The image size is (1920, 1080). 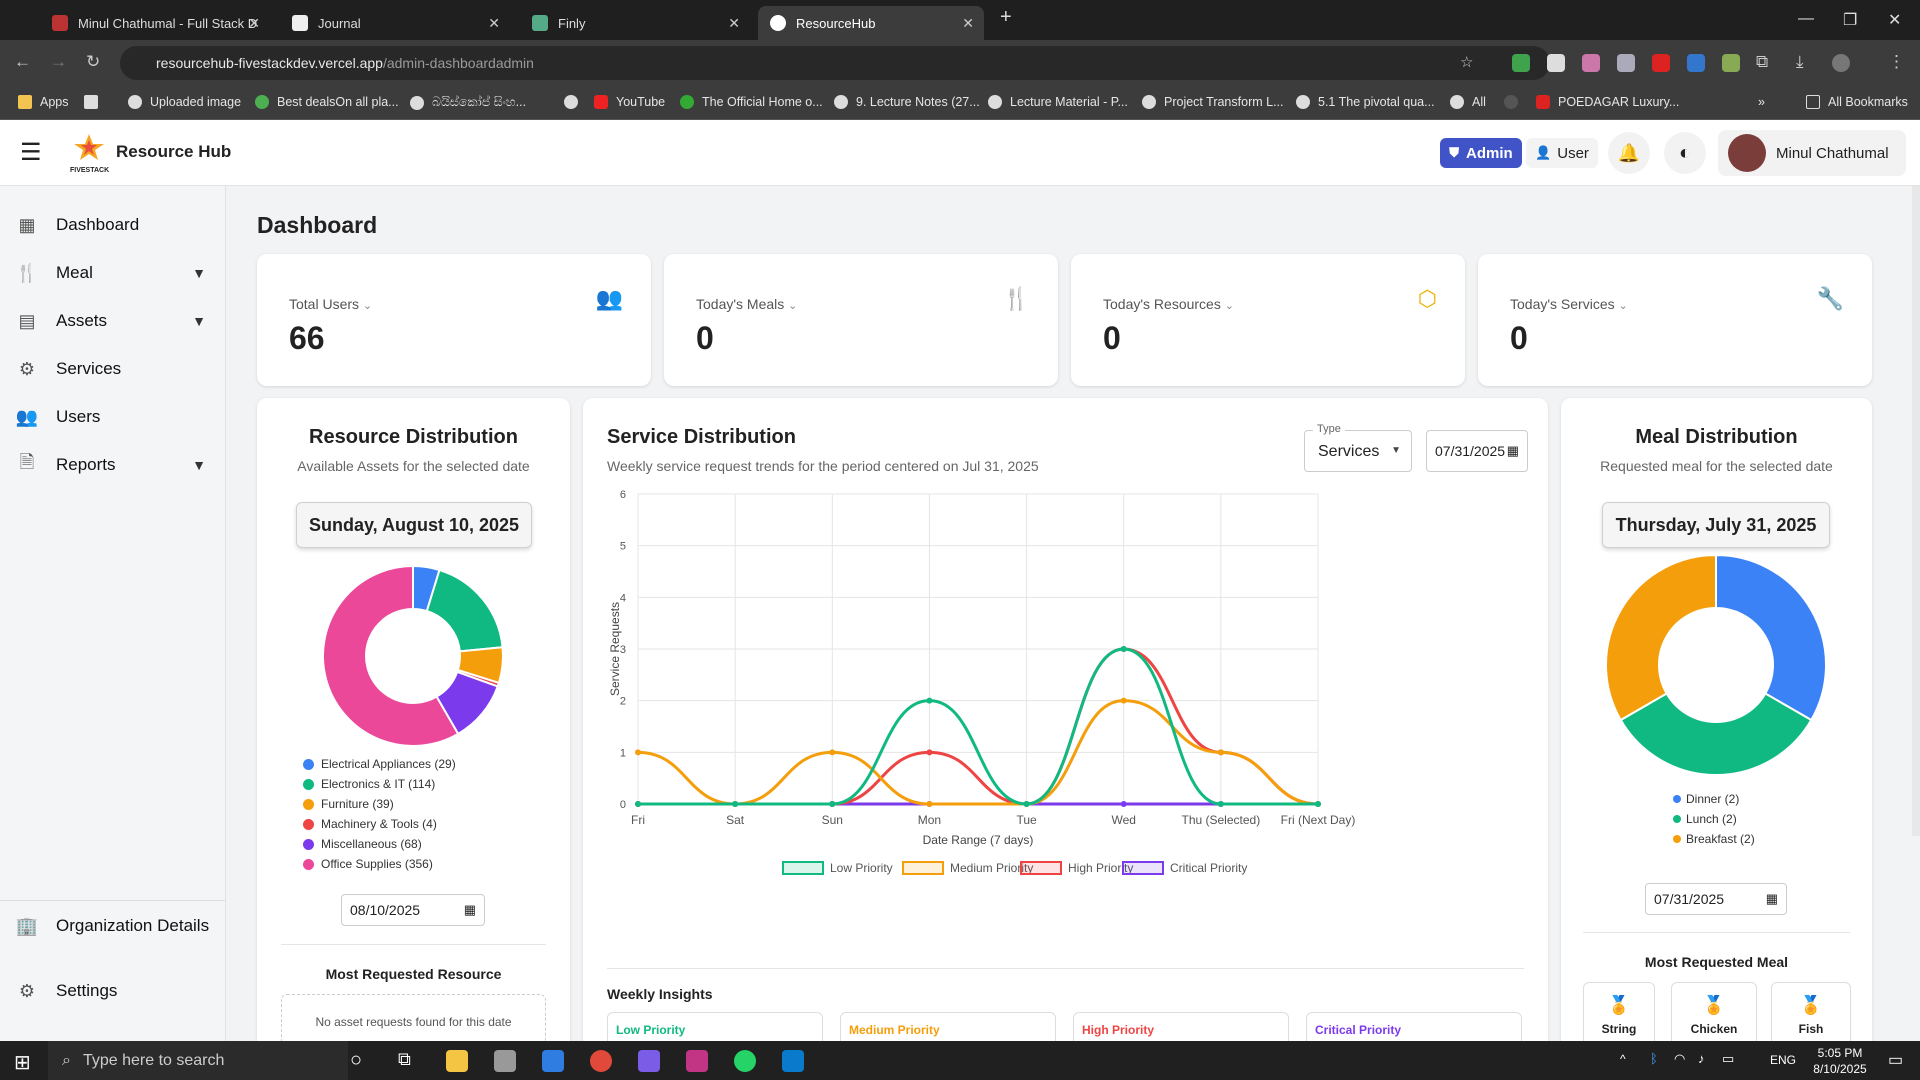 What do you see at coordinates (861, 868) in the screenshot?
I see `legend-label-low-priority: Low Priority` at bounding box center [861, 868].